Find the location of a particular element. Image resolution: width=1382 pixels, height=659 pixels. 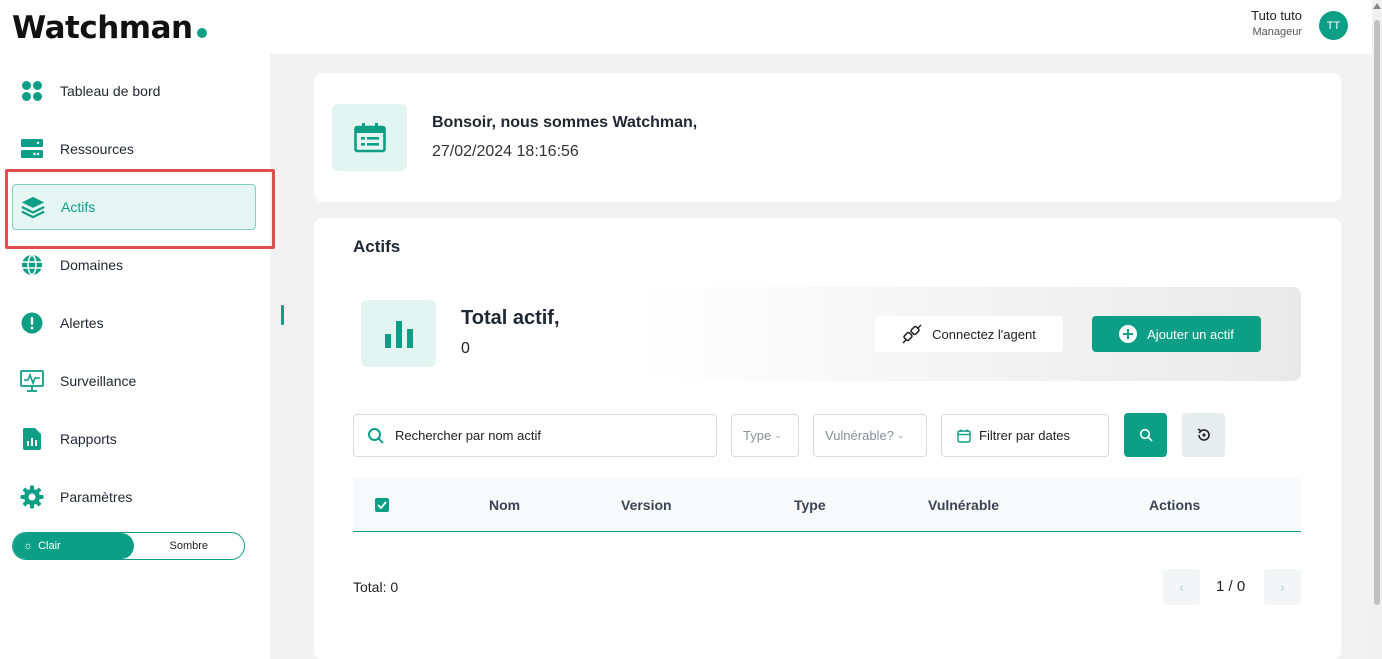

app-logo: Watchman is located at coordinates (102, 28).